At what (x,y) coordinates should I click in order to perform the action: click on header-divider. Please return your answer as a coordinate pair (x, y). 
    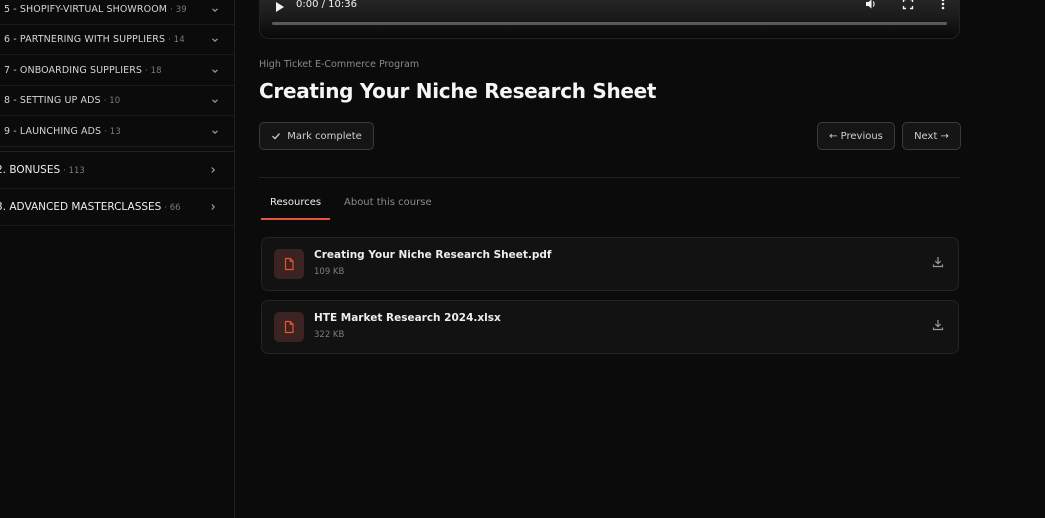
    Looking at the image, I should click on (609, 177).